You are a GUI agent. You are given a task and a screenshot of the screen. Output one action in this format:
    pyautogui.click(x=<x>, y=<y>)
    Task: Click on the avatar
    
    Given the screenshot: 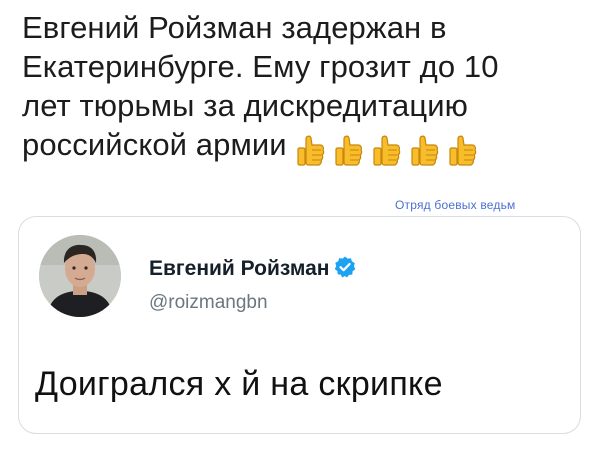 What is the action you would take?
    pyautogui.click(x=80, y=276)
    